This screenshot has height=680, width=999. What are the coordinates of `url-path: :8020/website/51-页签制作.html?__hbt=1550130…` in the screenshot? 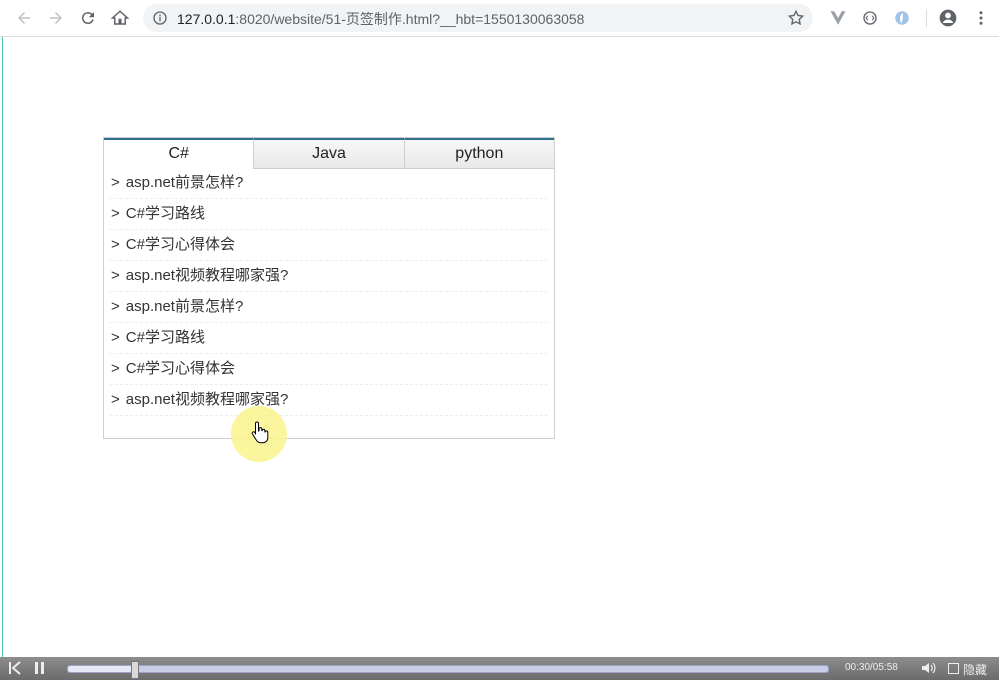 It's located at (410, 19).